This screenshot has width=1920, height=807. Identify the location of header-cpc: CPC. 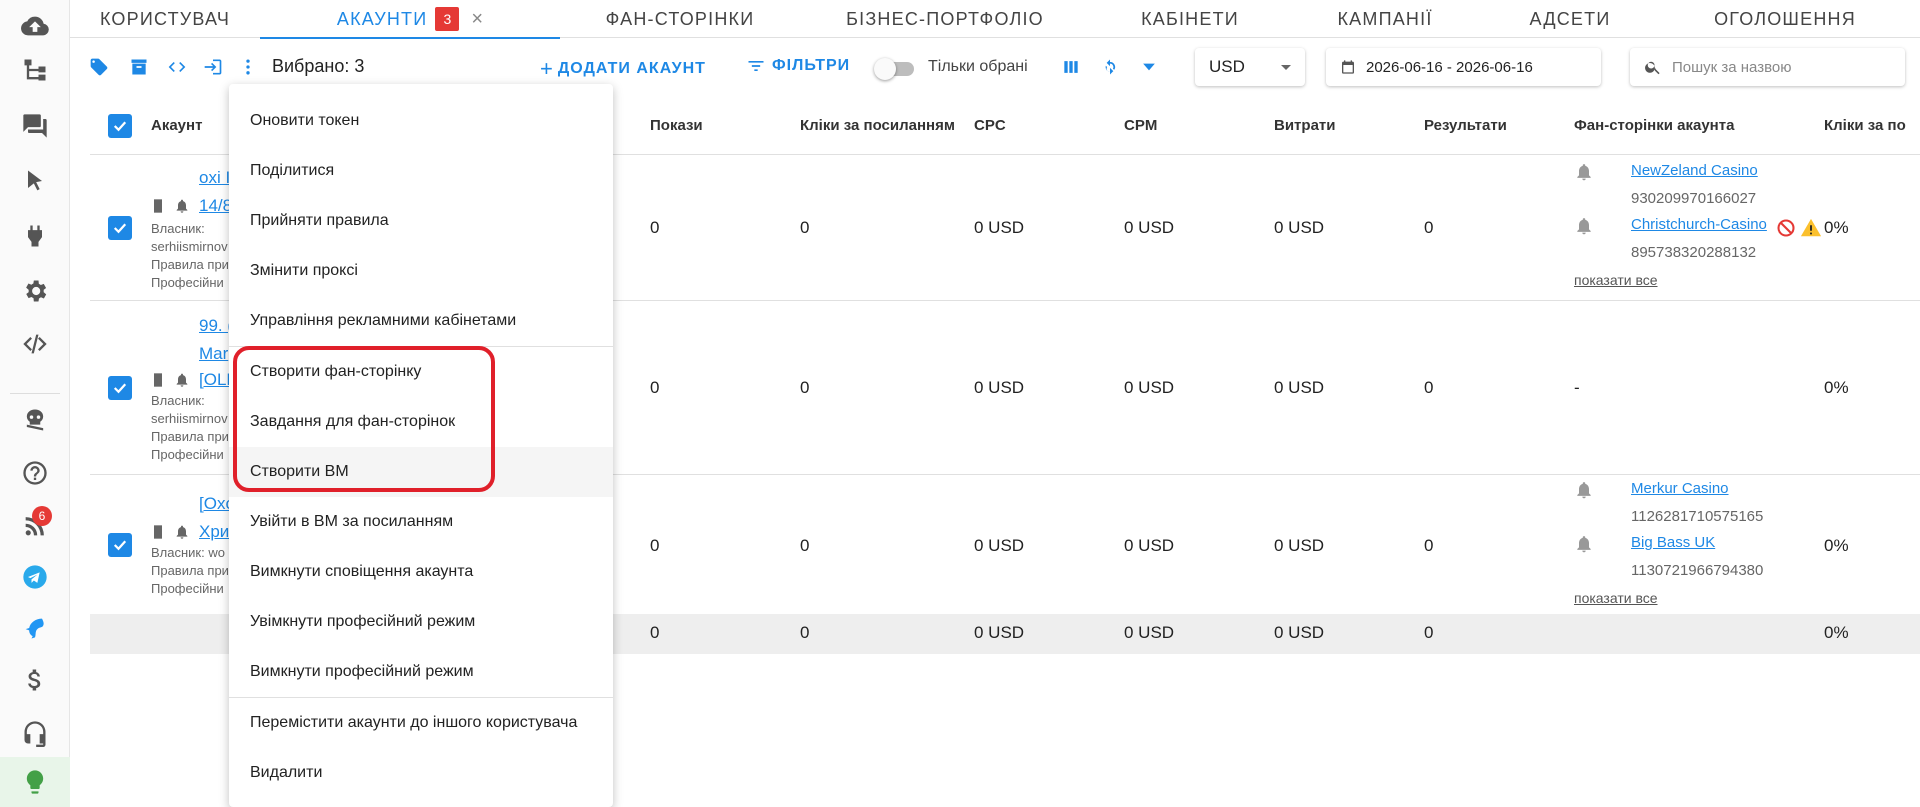
(990, 125).